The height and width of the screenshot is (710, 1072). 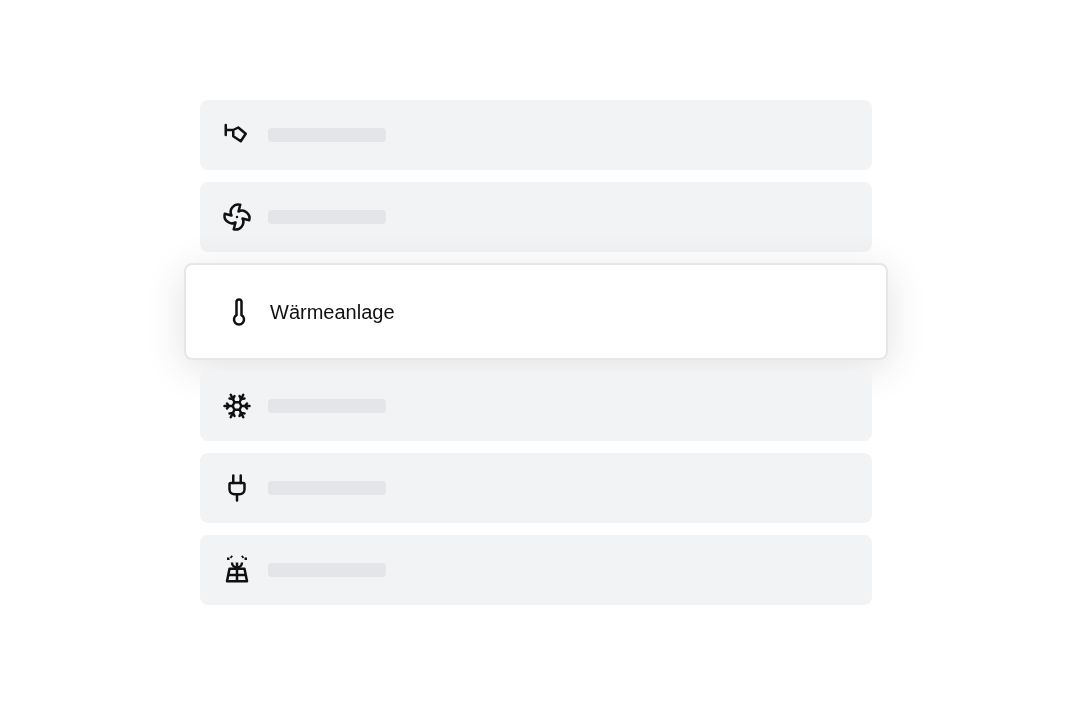 I want to click on selected-list-item: Wärmeanlage, so click(x=536, y=311).